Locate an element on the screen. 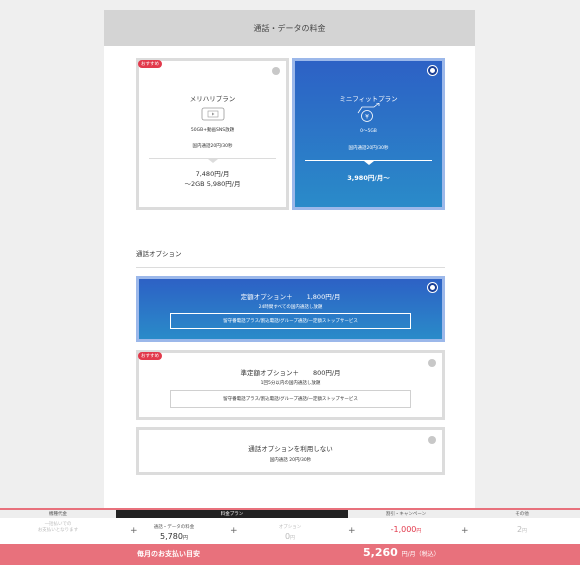 The image size is (580, 565). other-value: 2円 is located at coordinates (522, 529).